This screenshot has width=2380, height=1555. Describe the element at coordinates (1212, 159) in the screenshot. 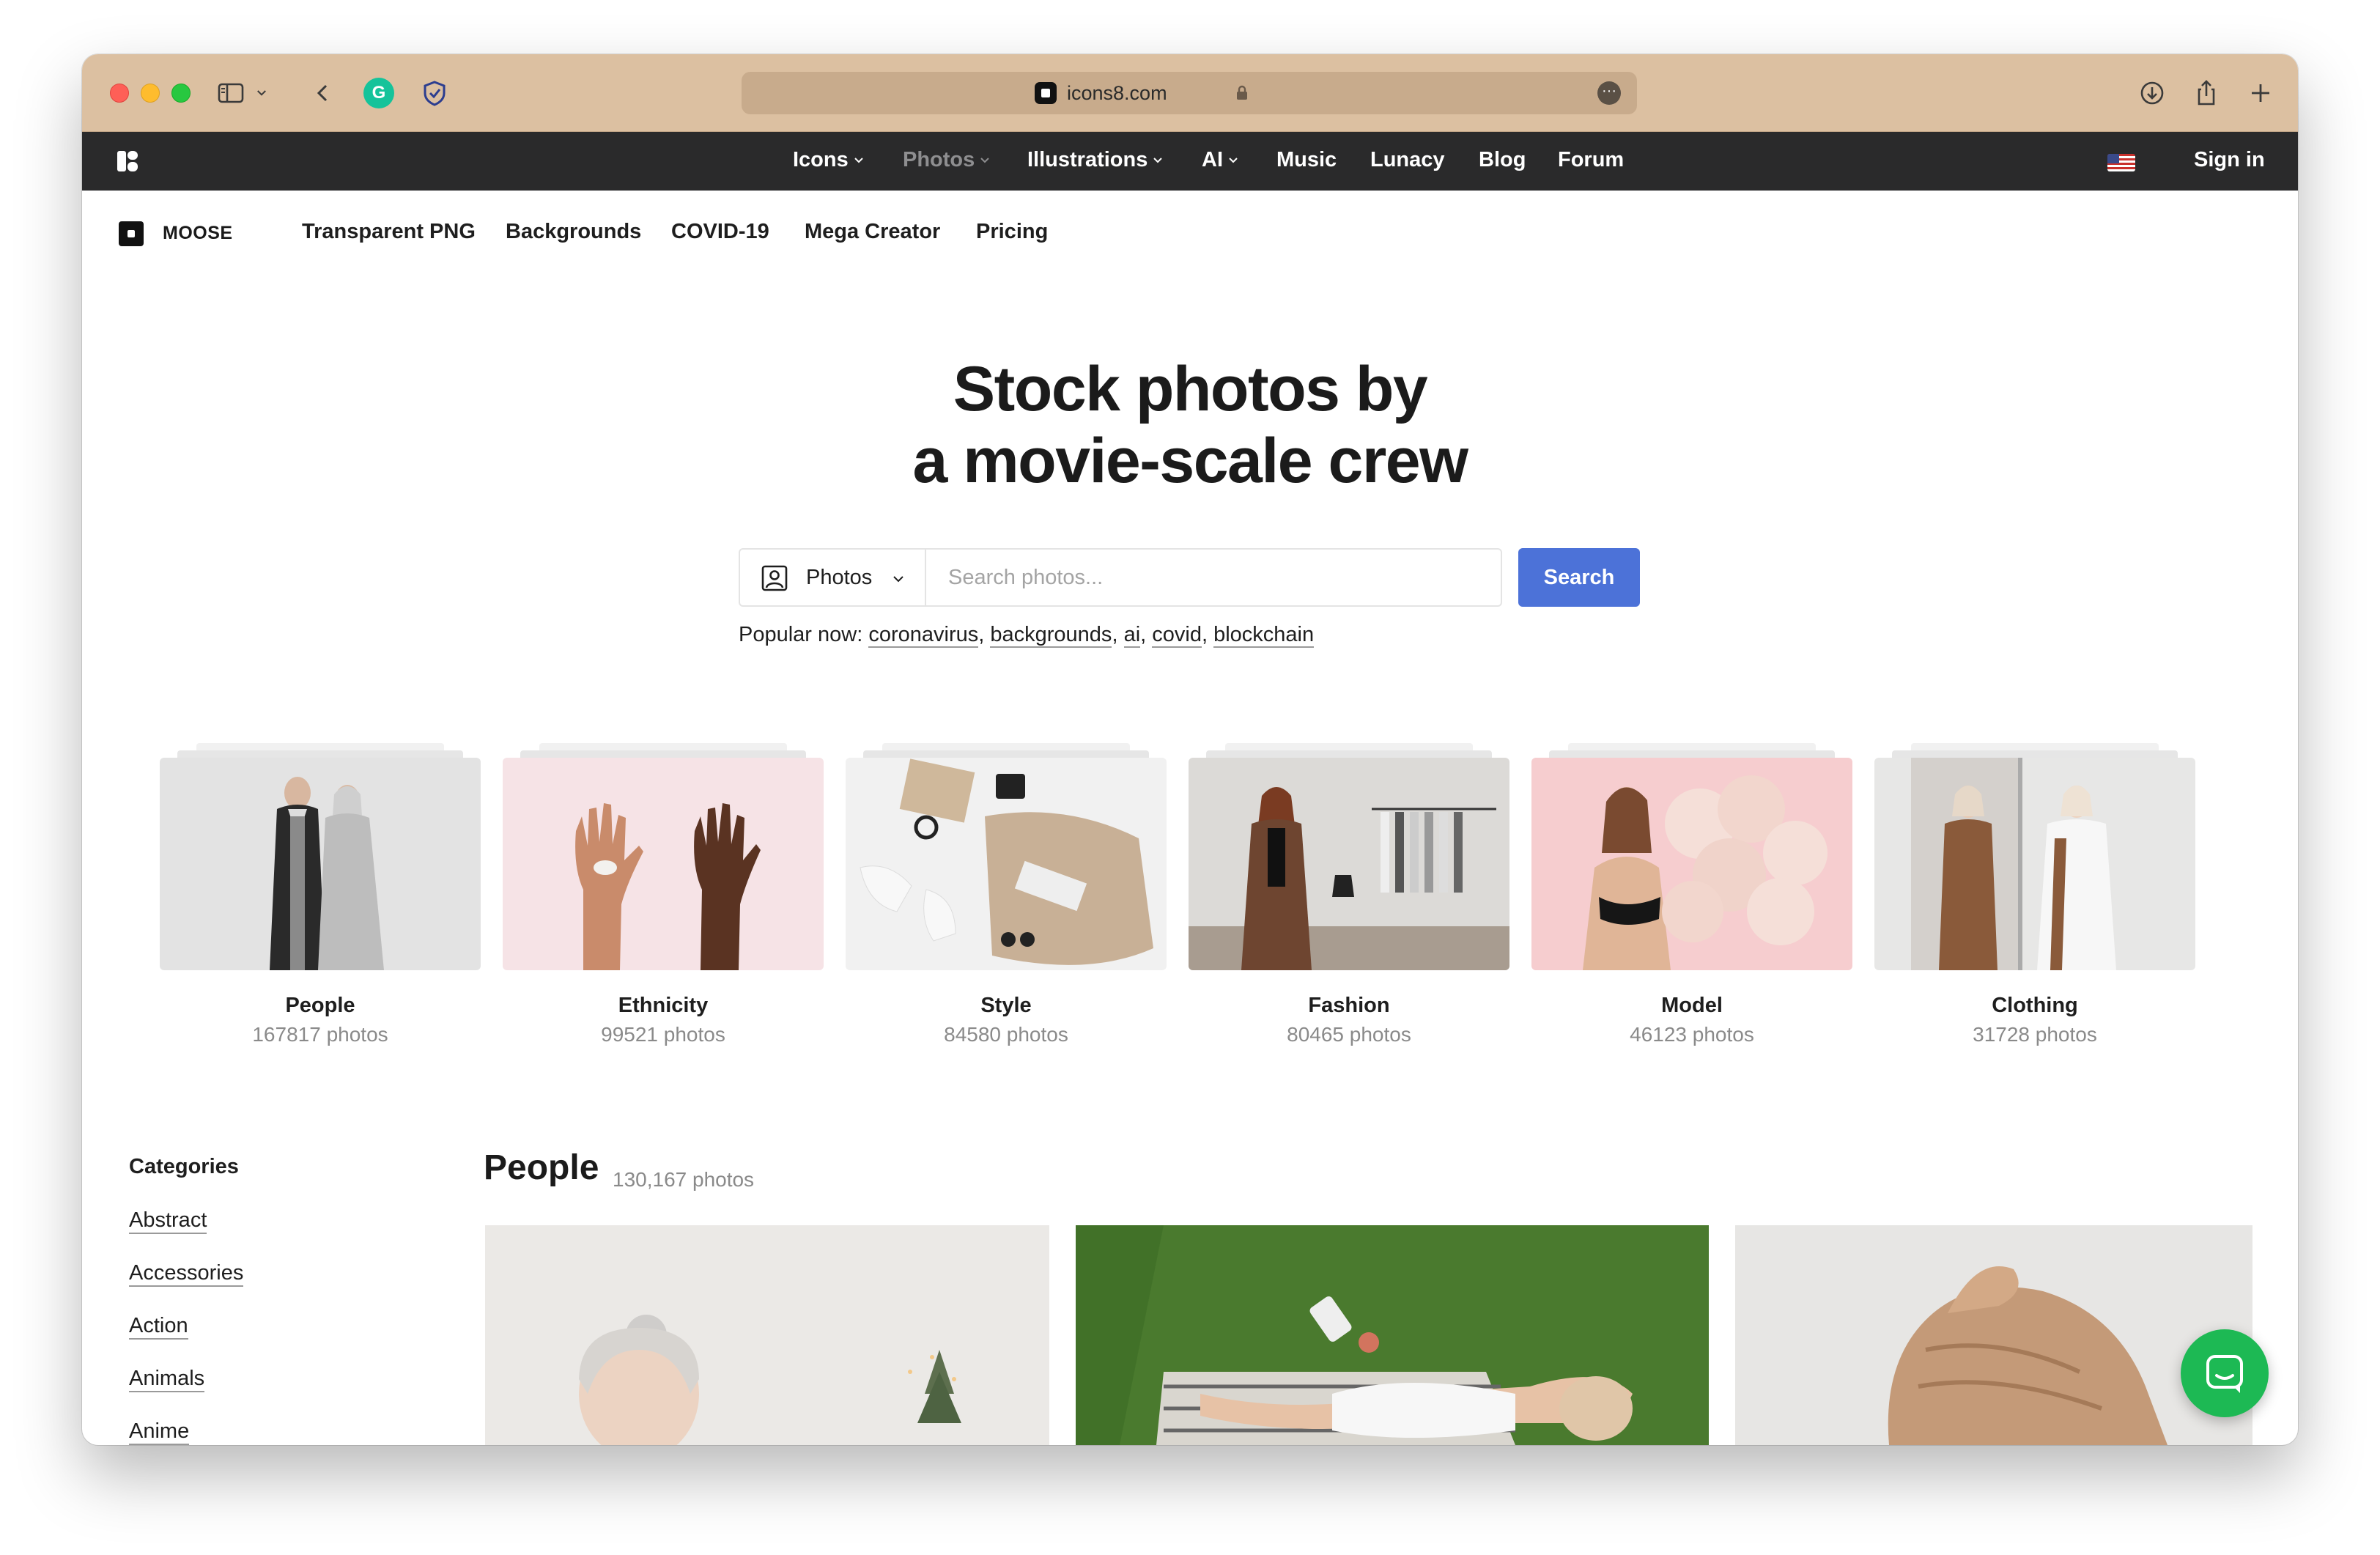

I see `nav-ai-label: AI` at that location.